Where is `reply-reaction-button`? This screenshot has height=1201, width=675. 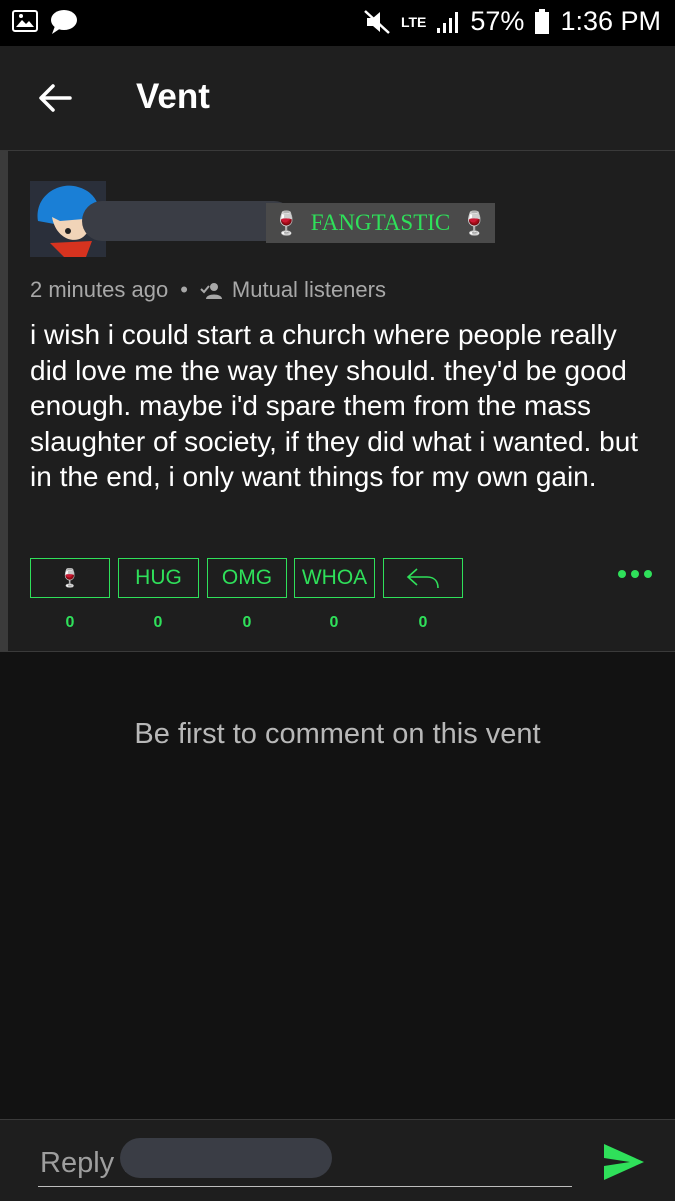
reply-reaction-button is located at coordinates (423, 578).